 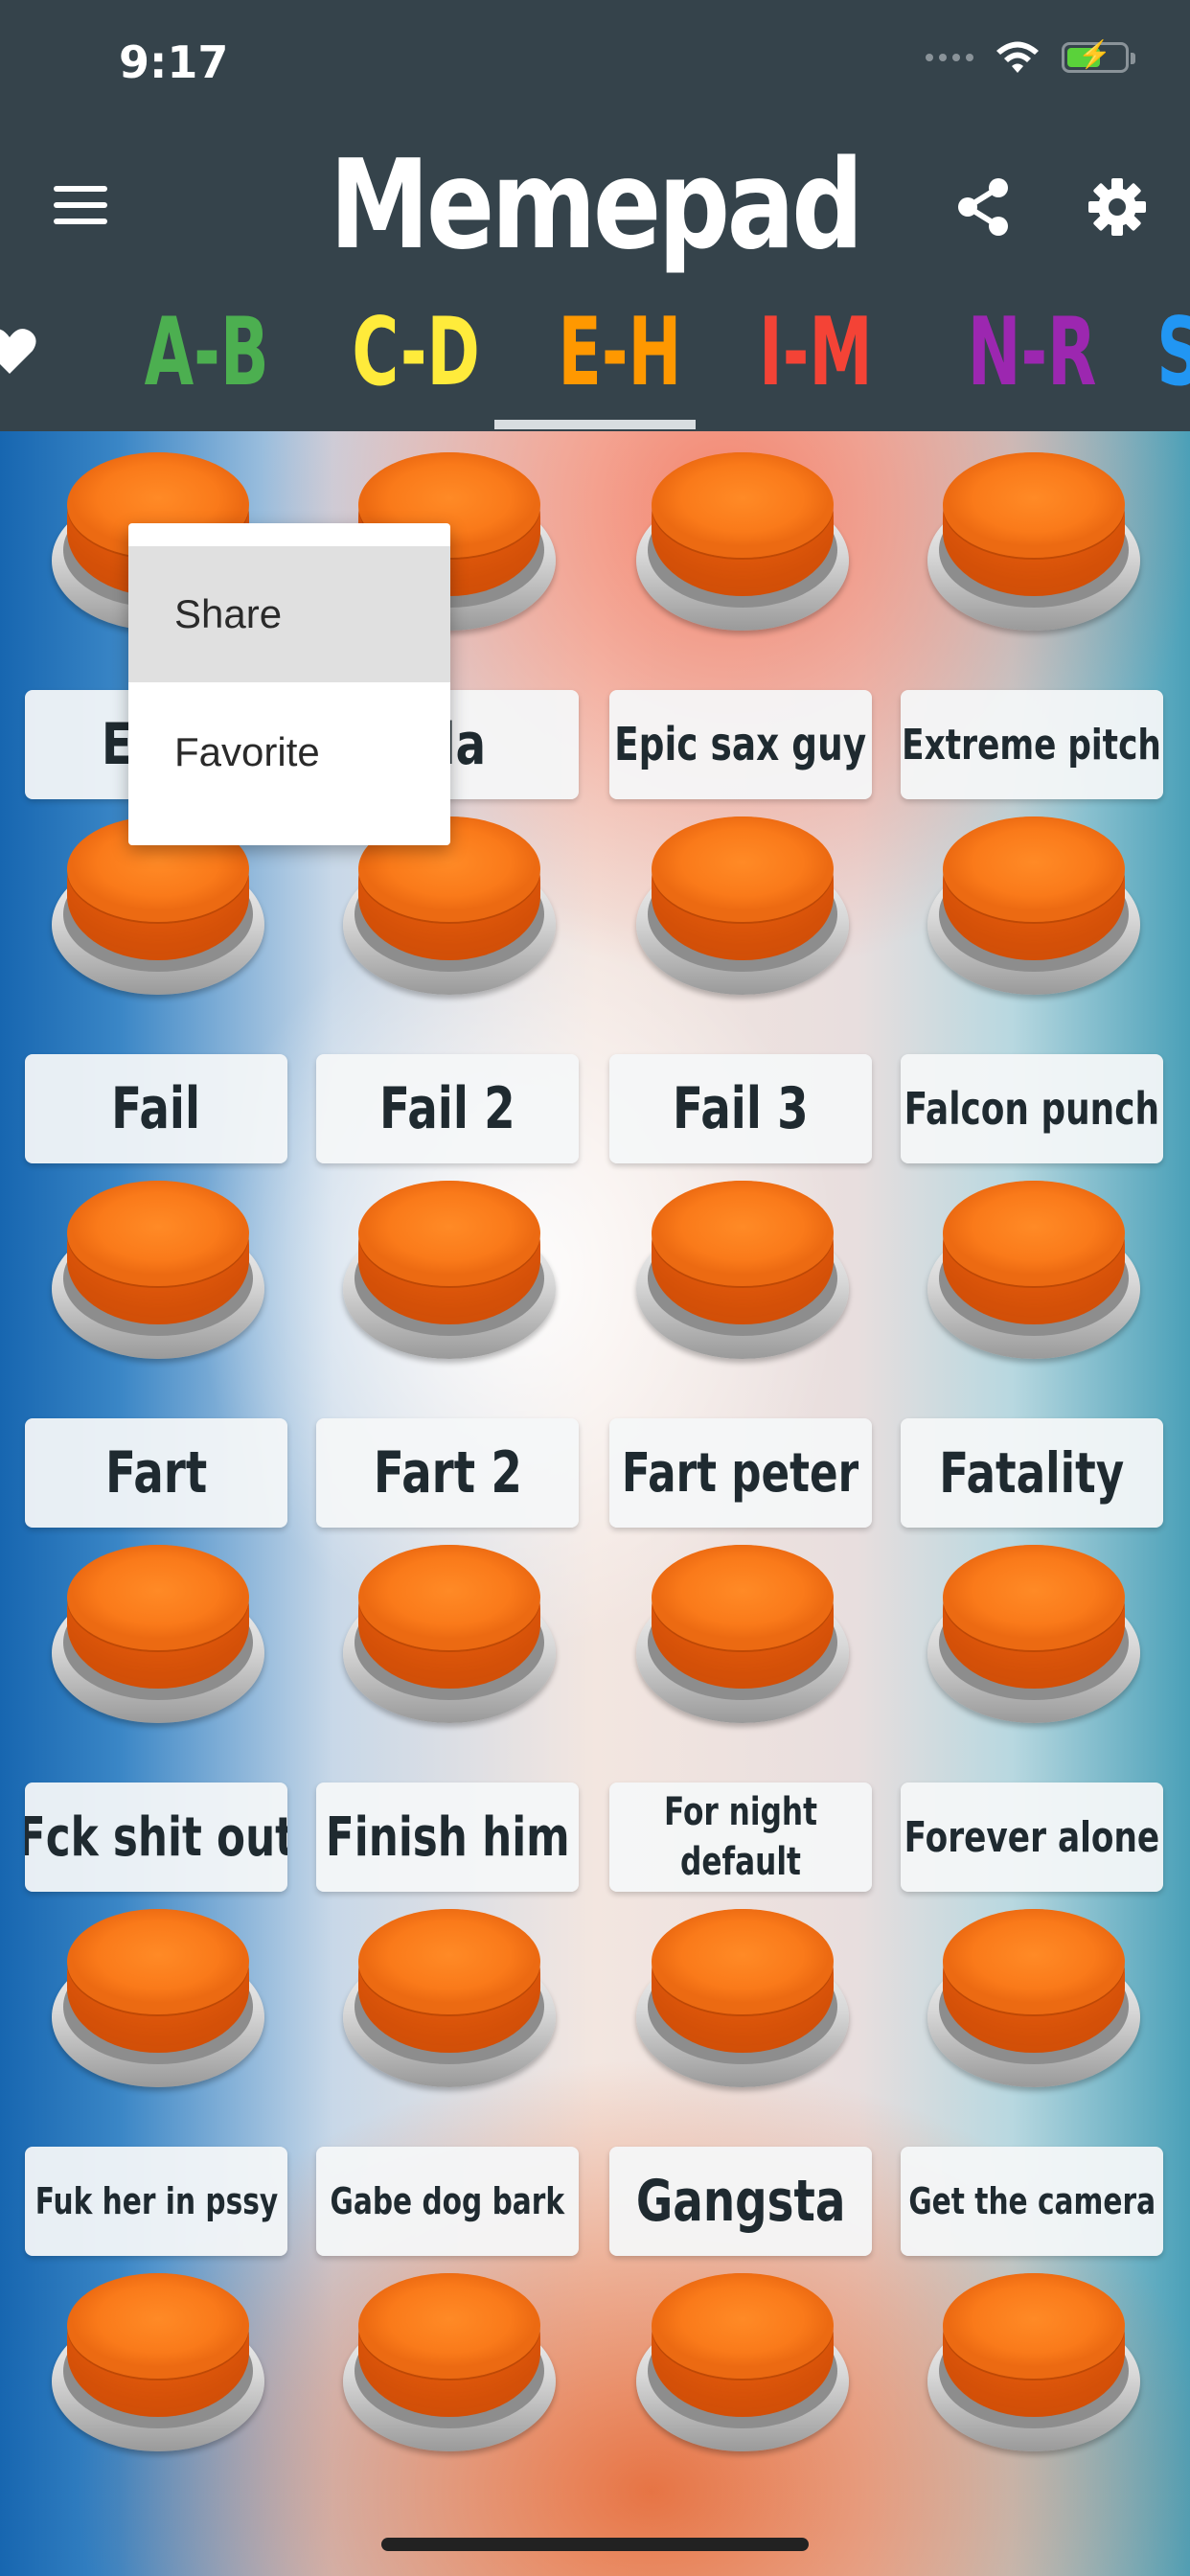 I want to click on sound-cell: Fart, so click(x=168, y=1351).